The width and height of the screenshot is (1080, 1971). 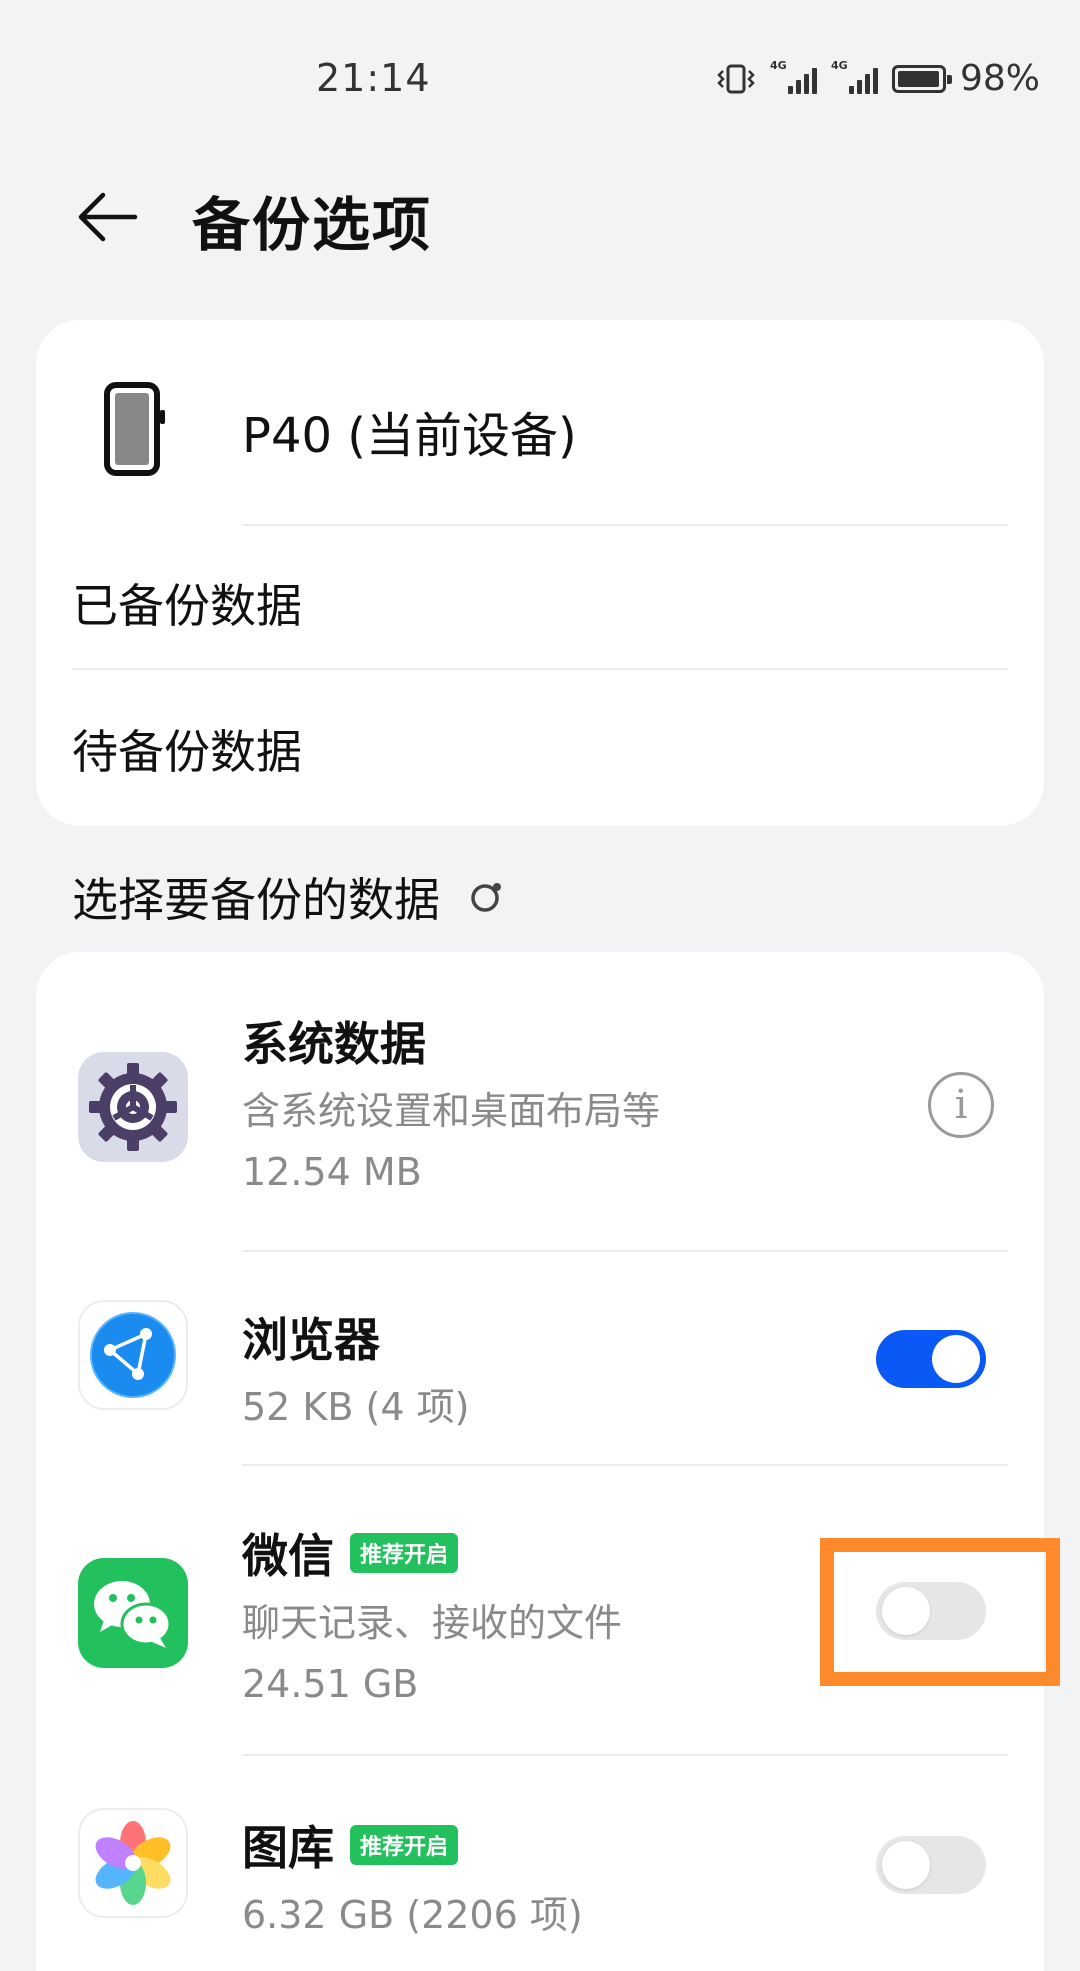 I want to click on app-size: 52 KB (4 项), so click(x=356, y=1407).